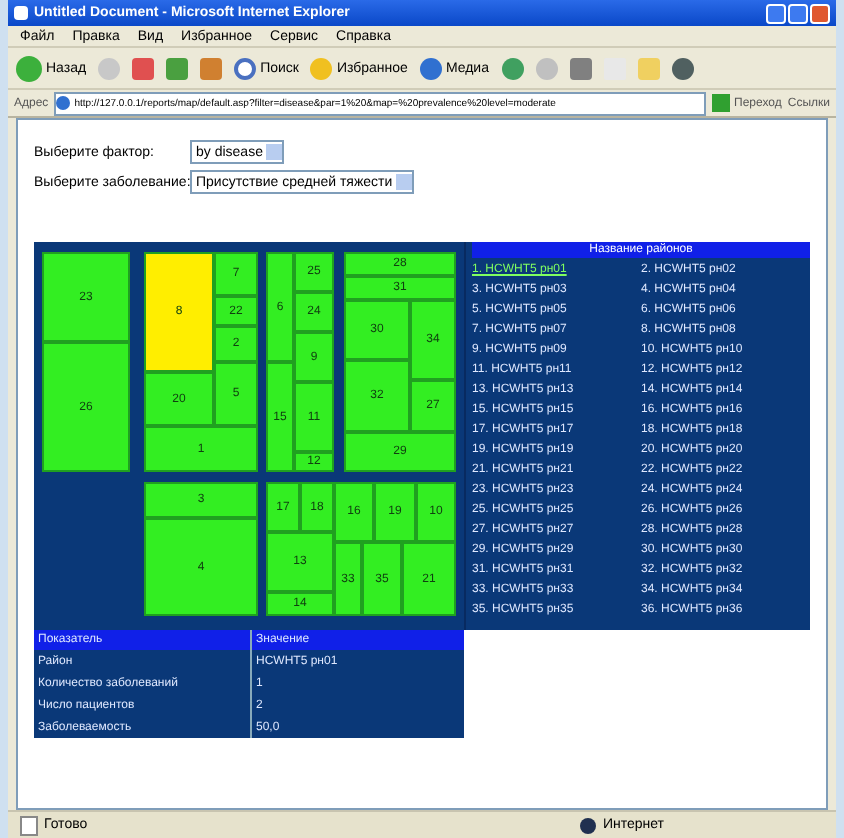 Image resolution: width=844 pixels, height=838 pixels. What do you see at coordinates (798, 13) in the screenshot?
I see `maximize-button` at bounding box center [798, 13].